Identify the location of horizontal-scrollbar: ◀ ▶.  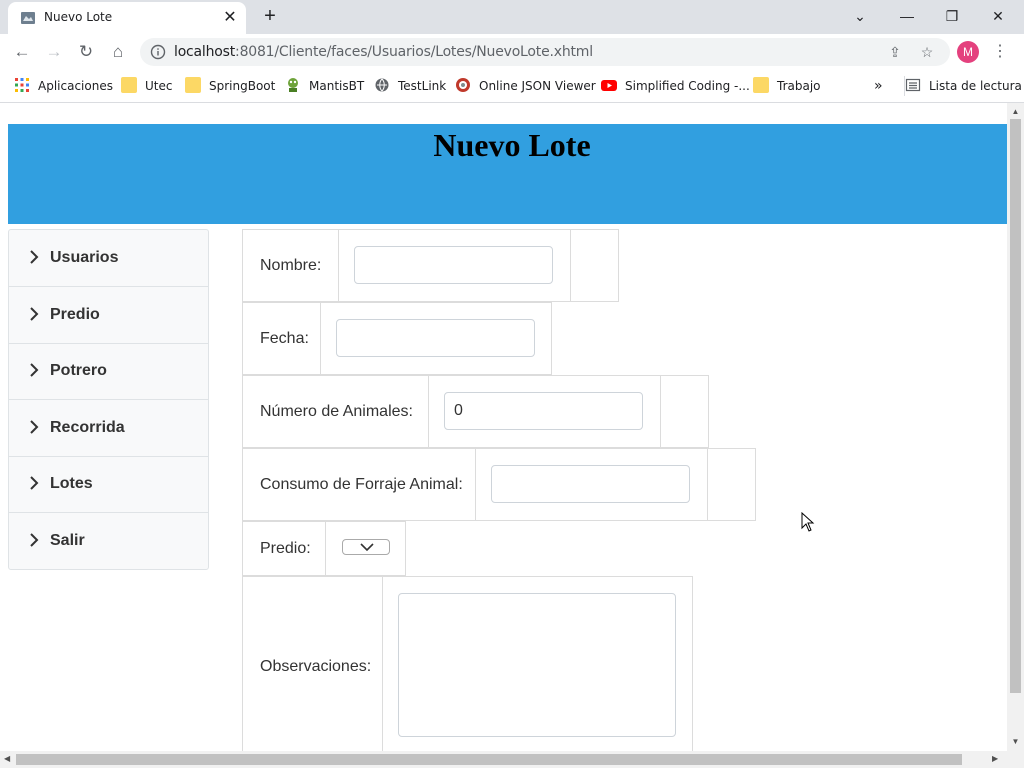
(512, 759).